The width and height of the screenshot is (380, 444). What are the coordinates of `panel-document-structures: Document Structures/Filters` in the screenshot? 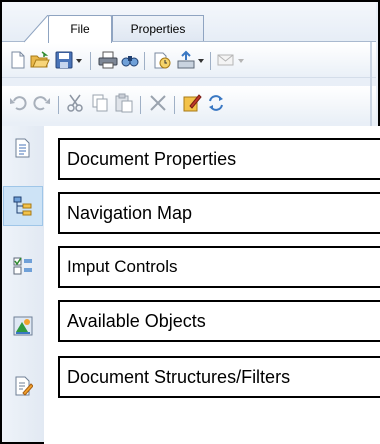 It's located at (219, 377).